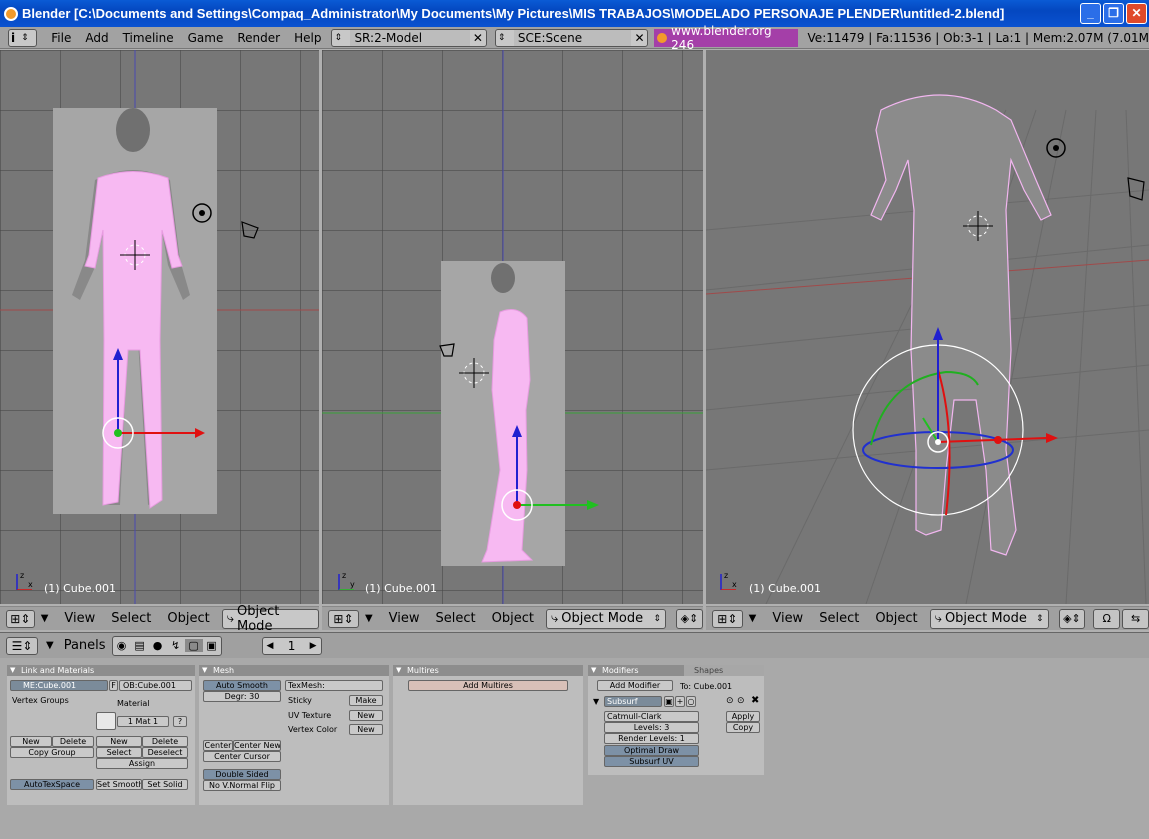 The width and height of the screenshot is (1149, 839). I want to click on modifier-cage-toggle-icon: ○, so click(691, 701).